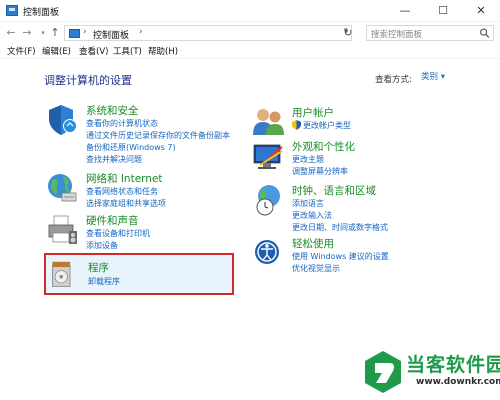 The width and height of the screenshot is (500, 400). I want to click on programs-title: 程序, so click(98, 267).